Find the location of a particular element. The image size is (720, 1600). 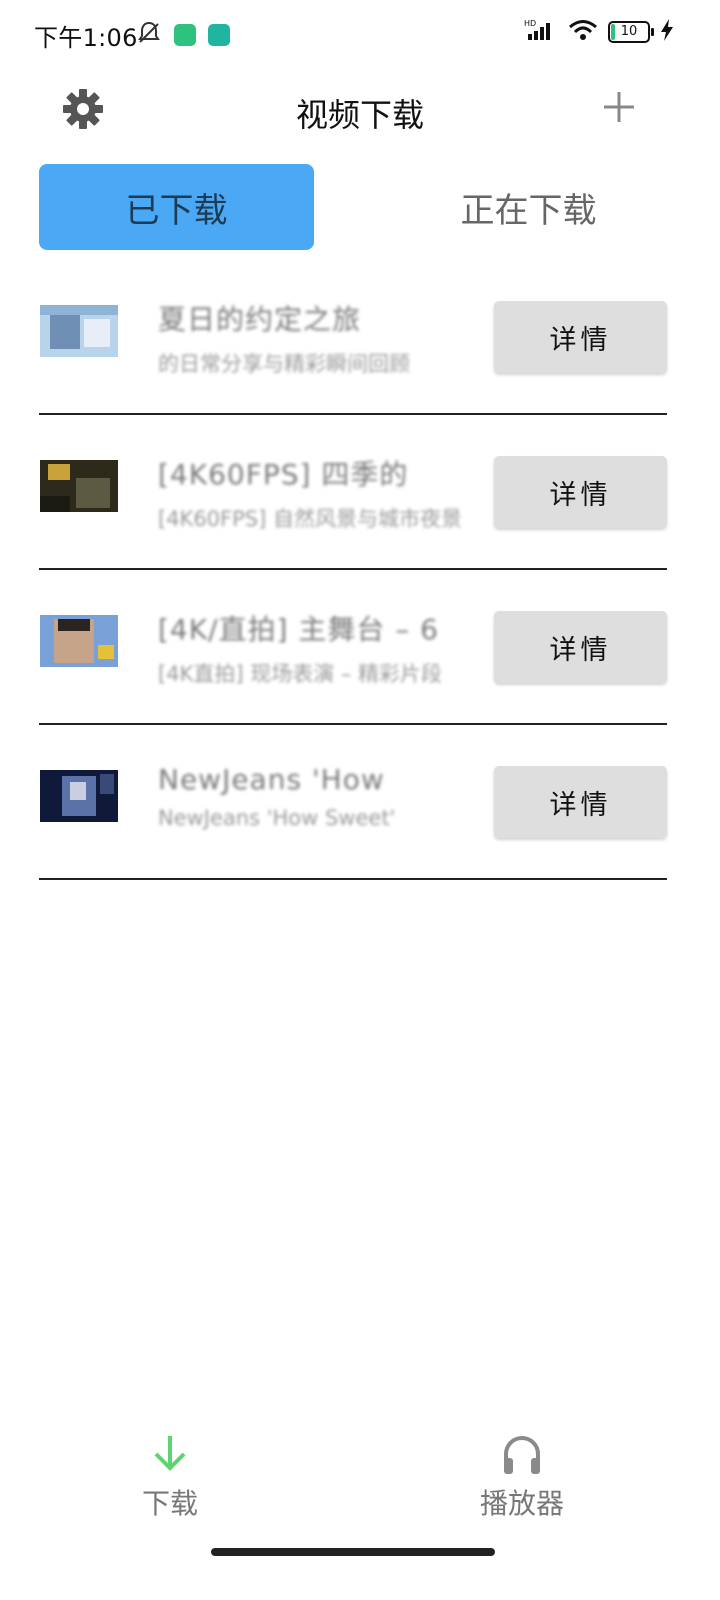

signal-icon: HD is located at coordinates (541, 32).